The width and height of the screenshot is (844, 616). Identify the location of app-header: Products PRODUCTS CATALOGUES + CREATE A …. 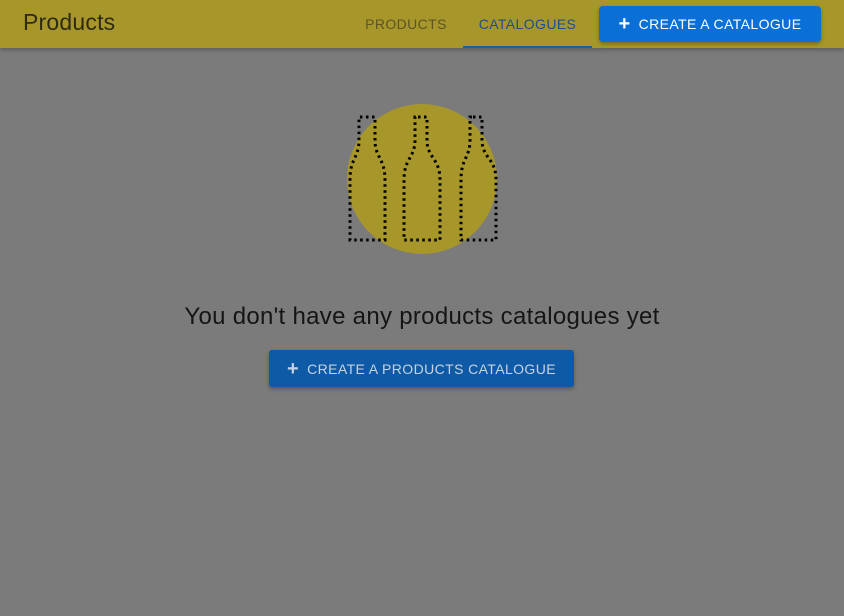
(422, 24).